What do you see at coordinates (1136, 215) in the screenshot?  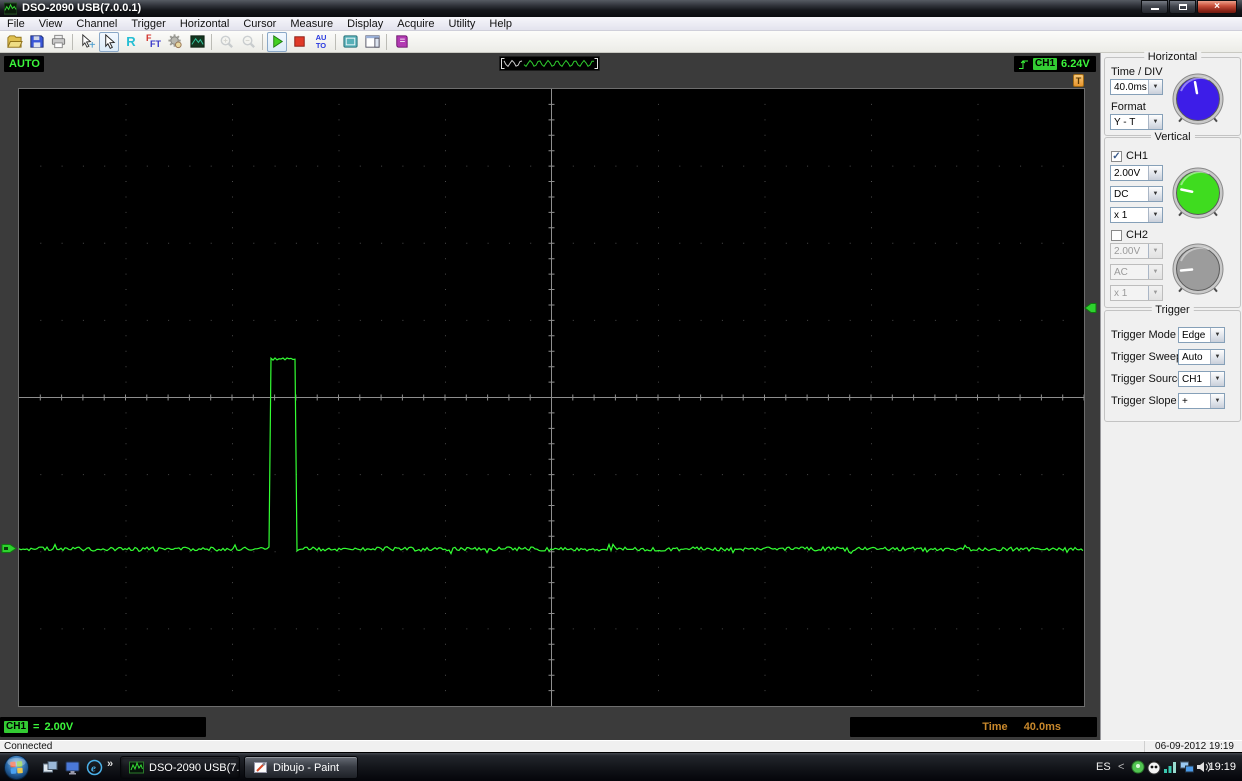 I see `ch1-probe-select: x 1 ▼` at bounding box center [1136, 215].